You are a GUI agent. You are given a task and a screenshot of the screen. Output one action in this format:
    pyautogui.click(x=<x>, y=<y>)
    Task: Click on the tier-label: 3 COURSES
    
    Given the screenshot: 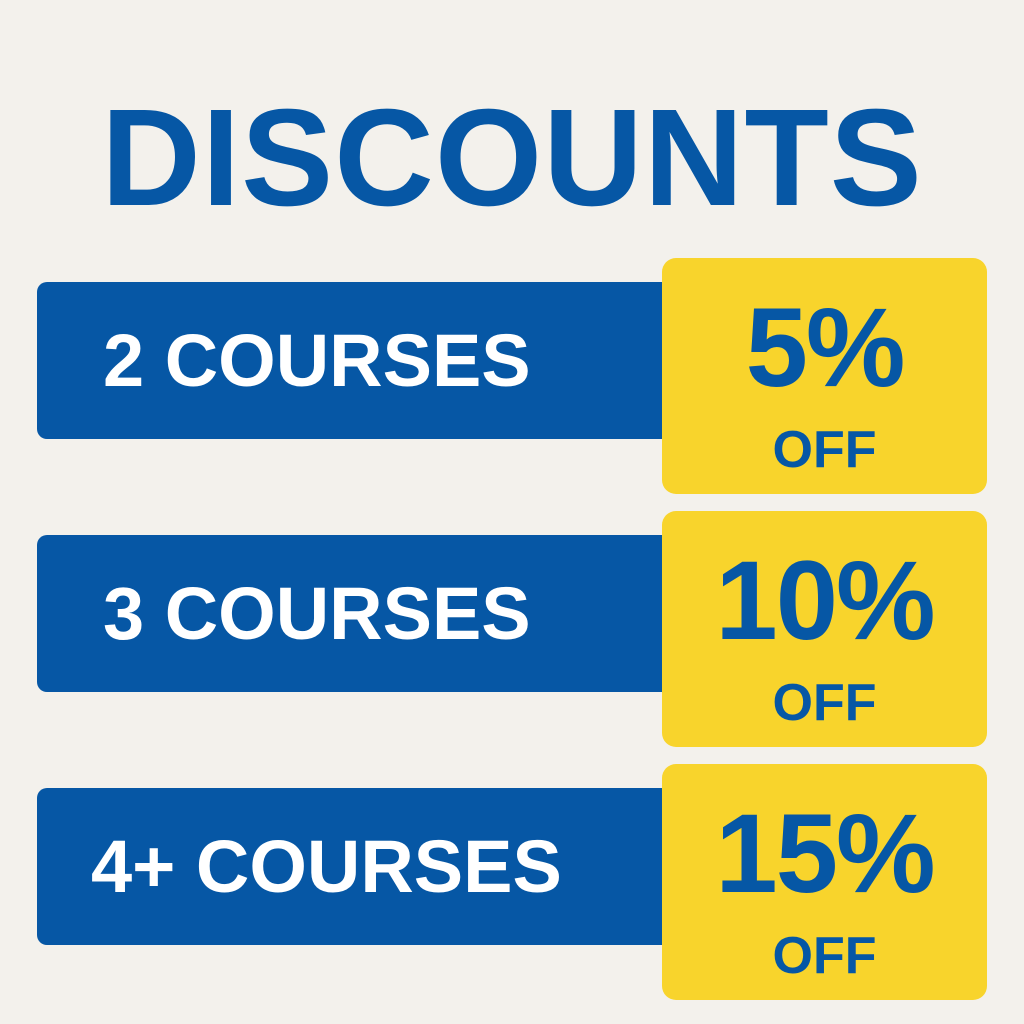 What is the action you would take?
    pyautogui.click(x=317, y=613)
    